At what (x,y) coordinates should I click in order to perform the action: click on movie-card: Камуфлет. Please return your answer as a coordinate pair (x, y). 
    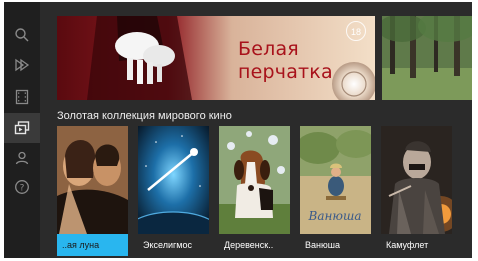
    Looking at the image, I should click on (416, 191).